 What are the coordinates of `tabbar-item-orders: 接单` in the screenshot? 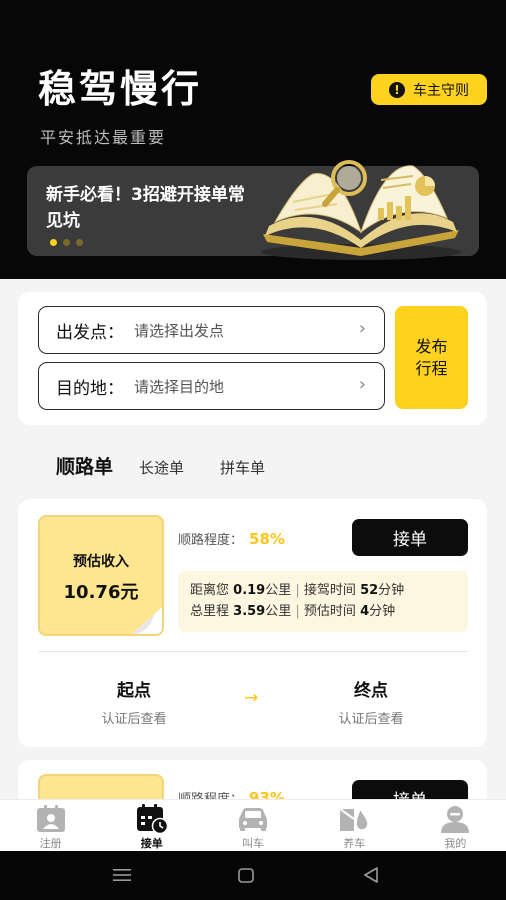 It's located at (151, 825).